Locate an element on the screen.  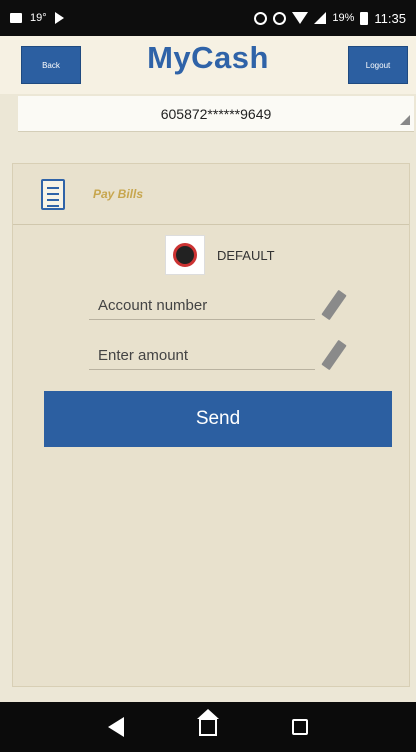
navigation-bar is located at coordinates (208, 727).